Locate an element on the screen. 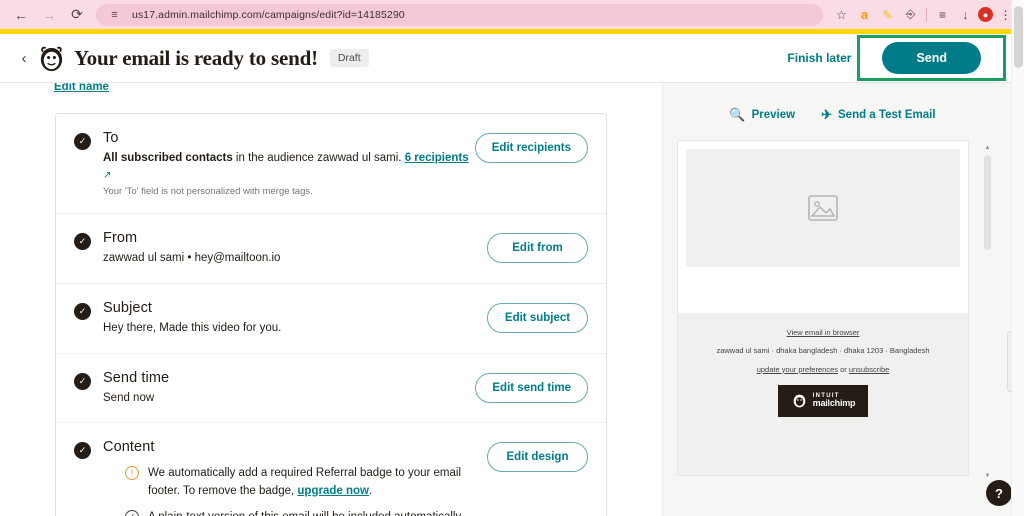  intuit-mailchimp-badge: INTUIT mailchimp is located at coordinates (823, 400).